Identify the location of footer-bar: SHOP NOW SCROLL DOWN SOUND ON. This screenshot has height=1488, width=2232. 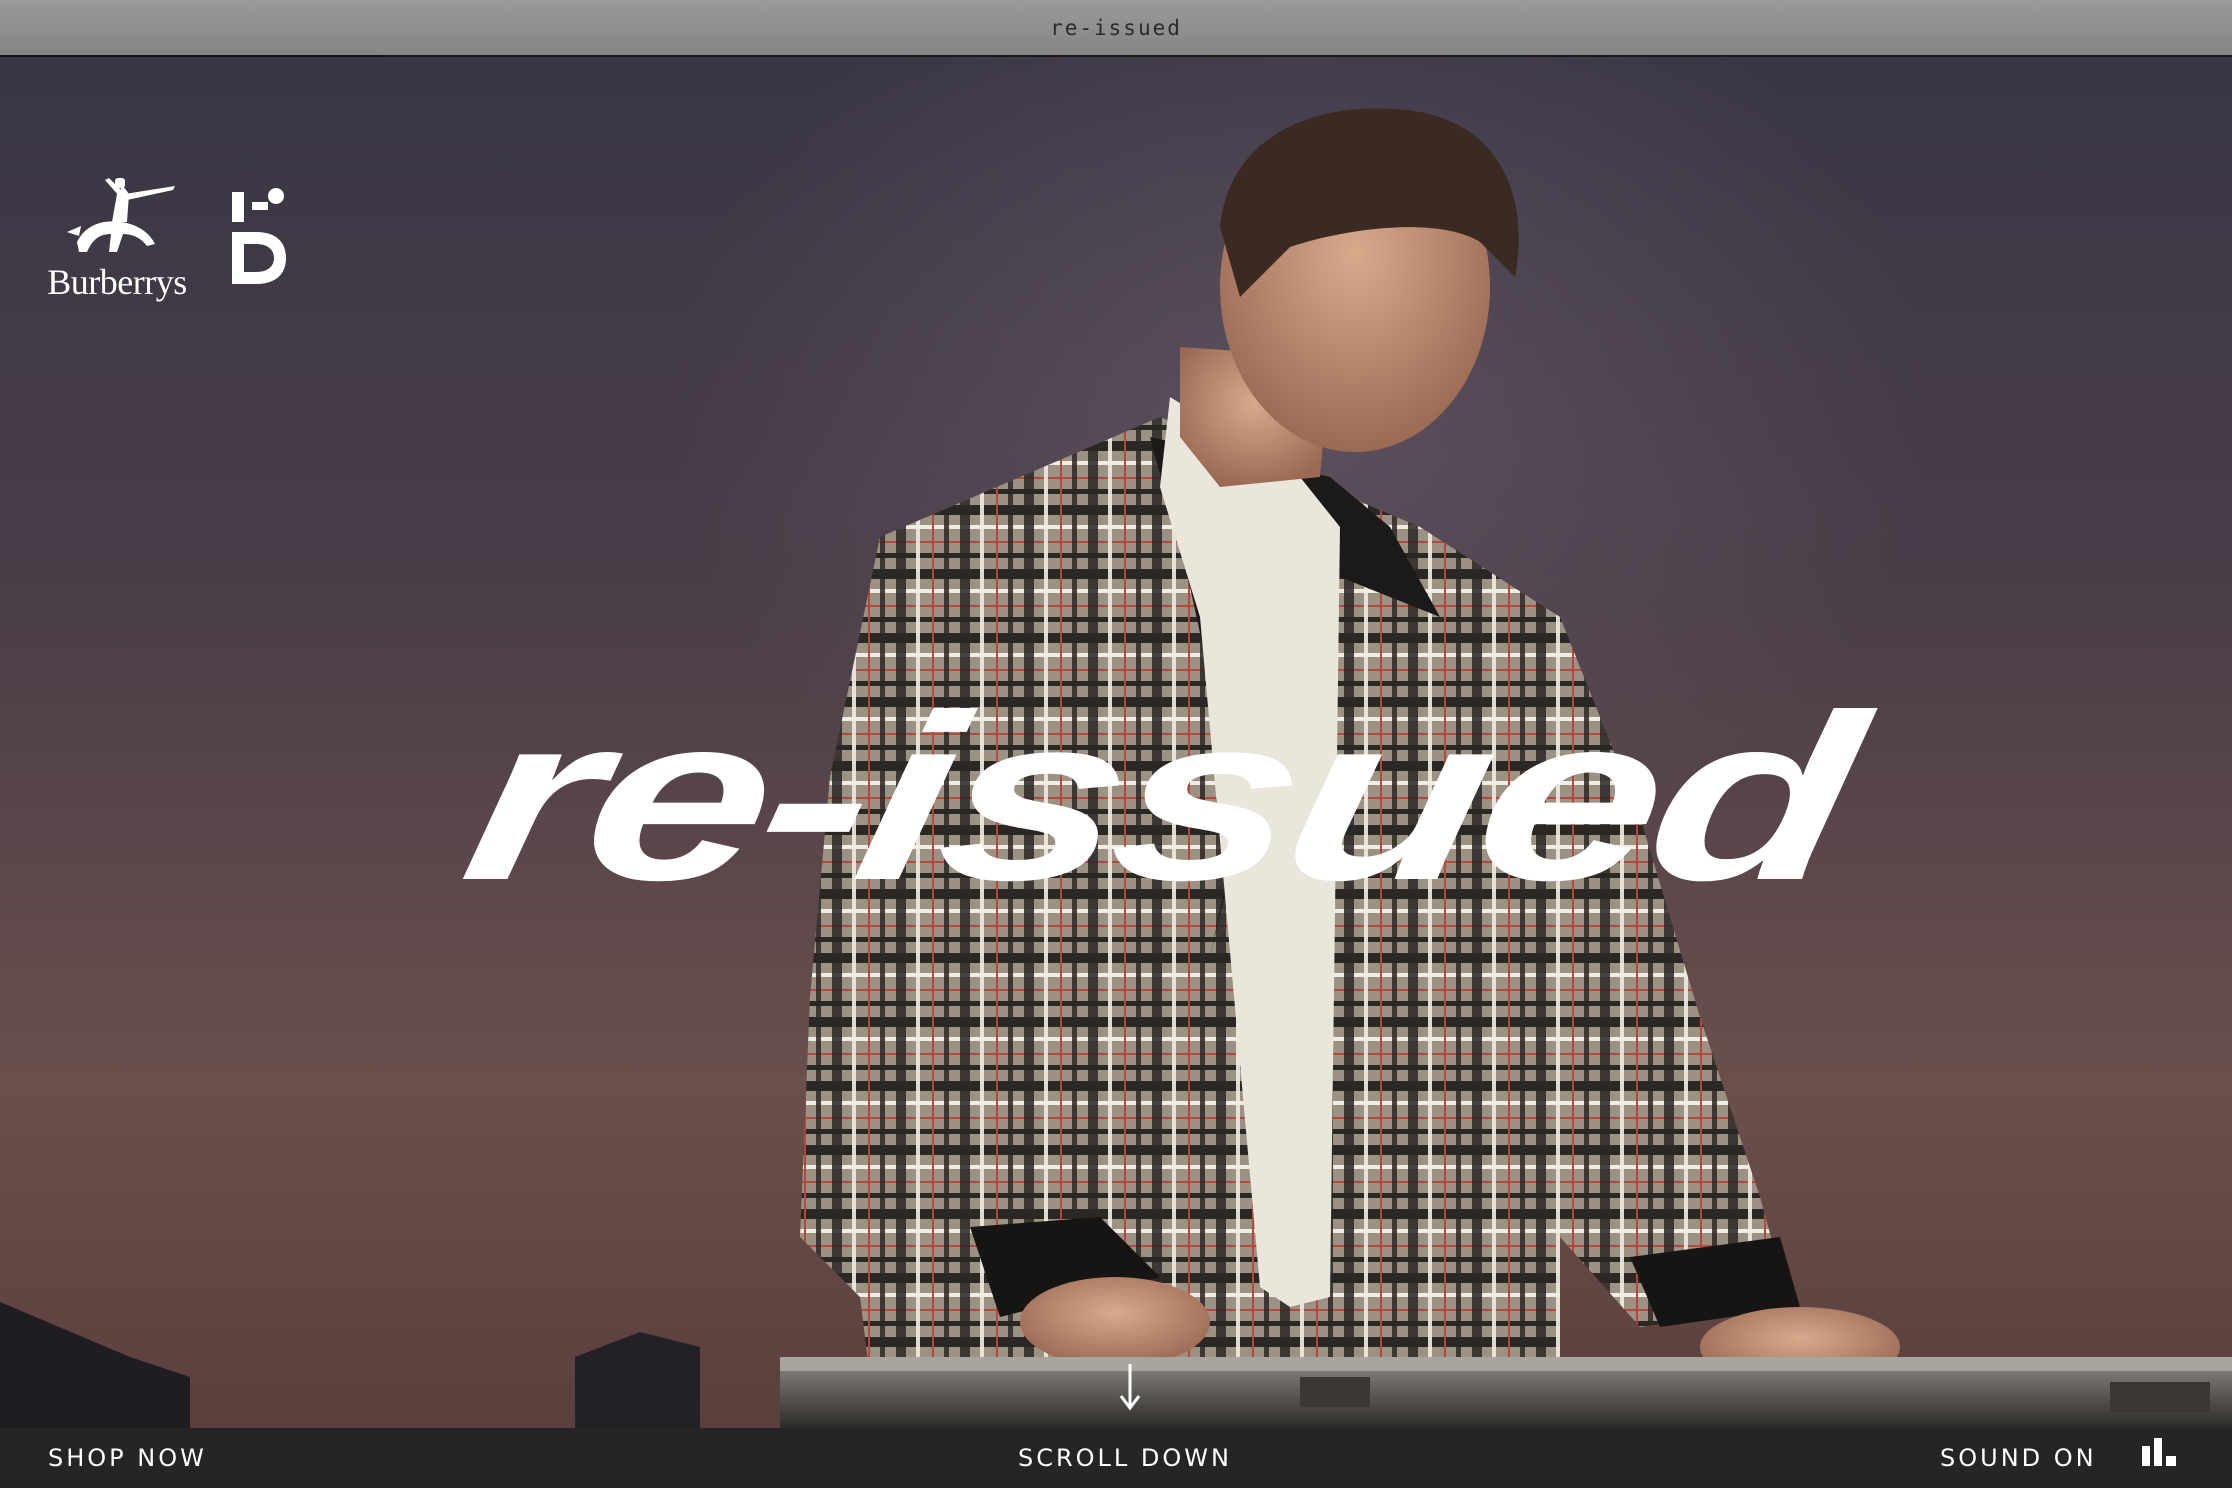
(1116, 1458).